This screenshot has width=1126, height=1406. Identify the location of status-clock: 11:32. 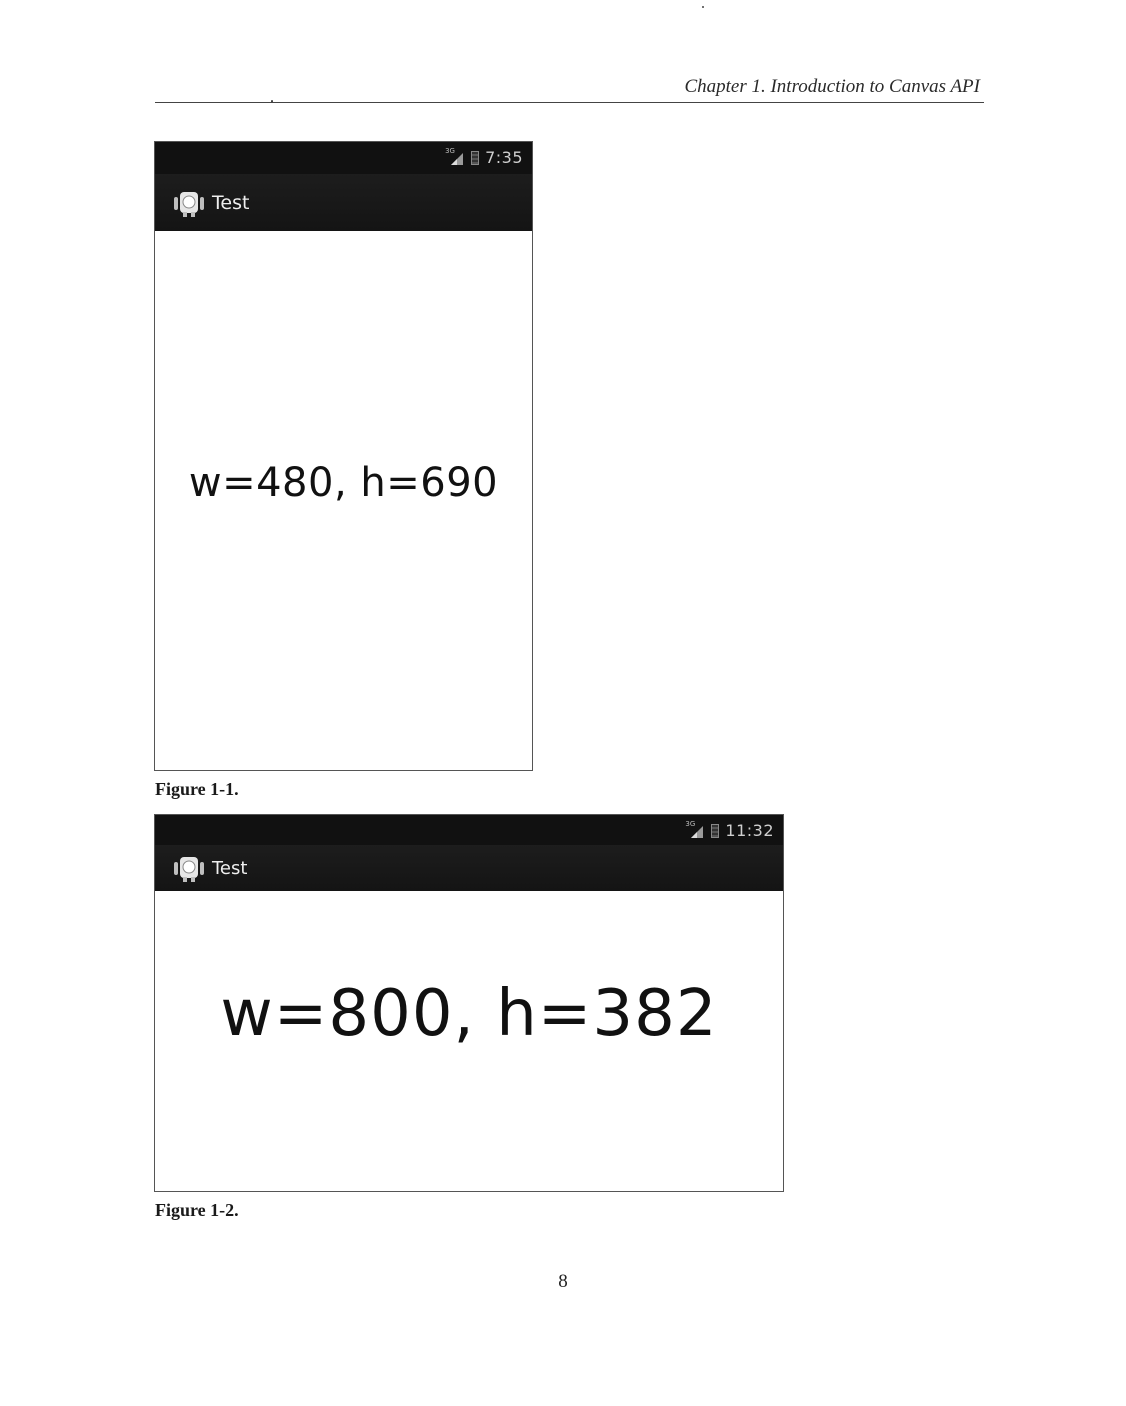
(749, 830).